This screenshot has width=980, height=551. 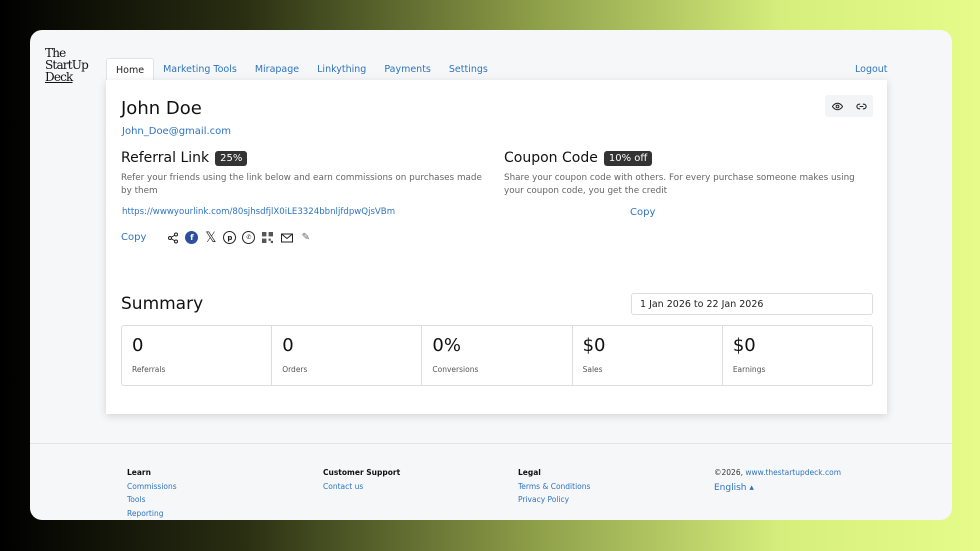 What do you see at coordinates (777, 489) in the screenshot?
I see `language-selector: English ▴` at bounding box center [777, 489].